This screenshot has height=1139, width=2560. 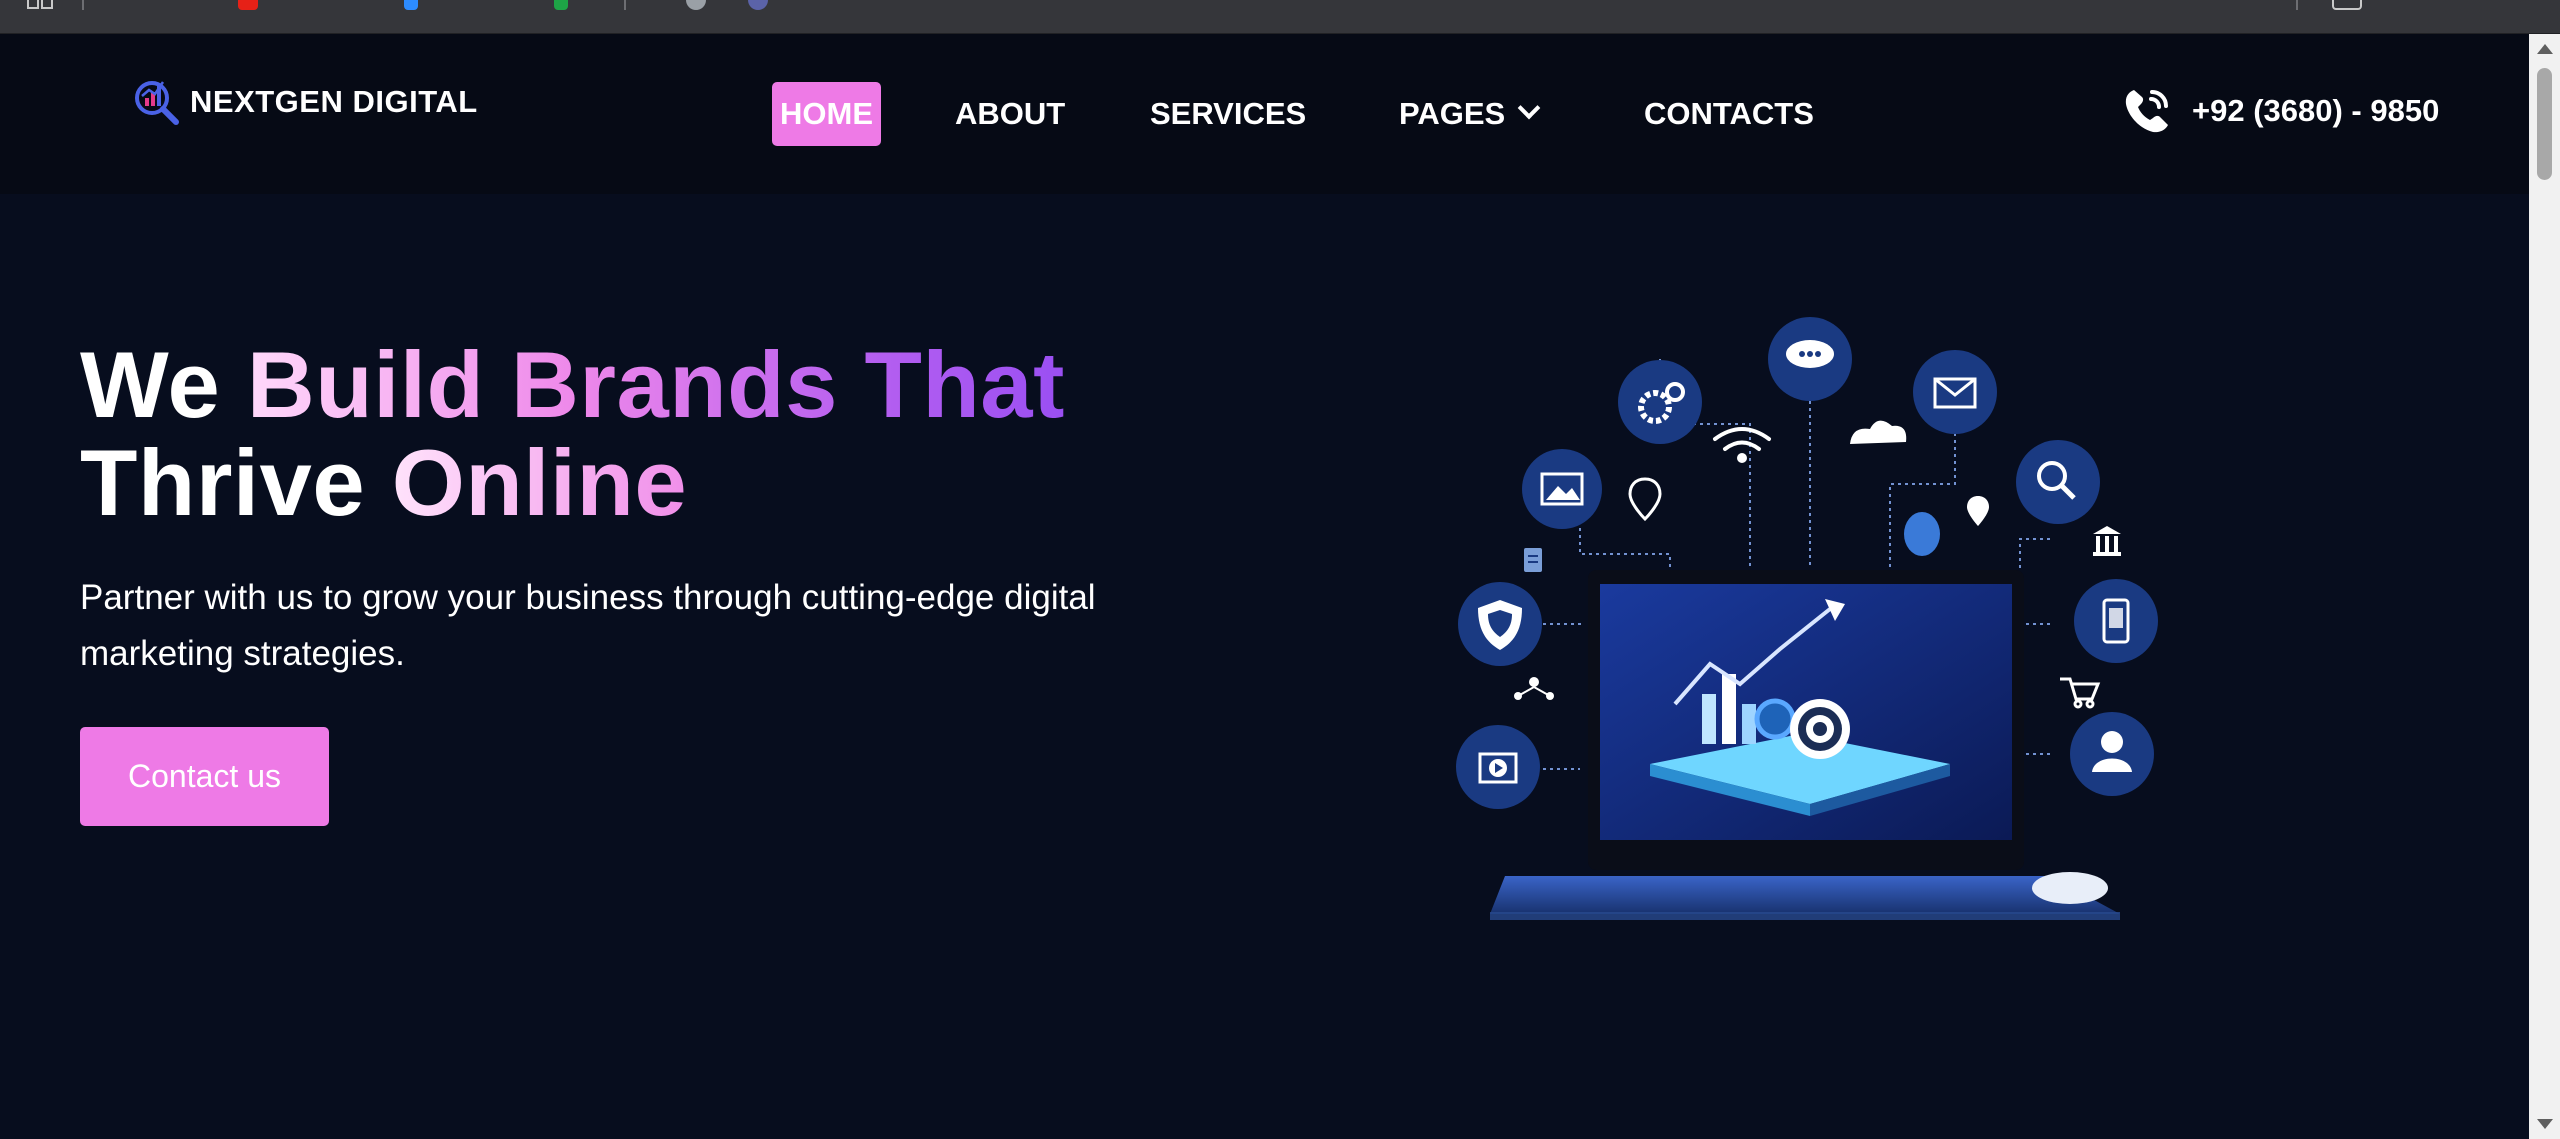 I want to click on cart-icon, so click(x=2080, y=693).